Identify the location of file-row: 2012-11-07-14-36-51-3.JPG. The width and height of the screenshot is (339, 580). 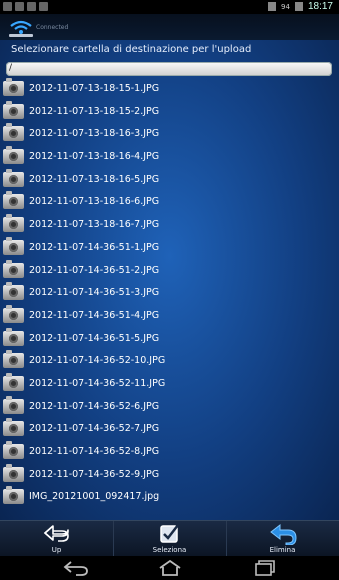
(169, 294).